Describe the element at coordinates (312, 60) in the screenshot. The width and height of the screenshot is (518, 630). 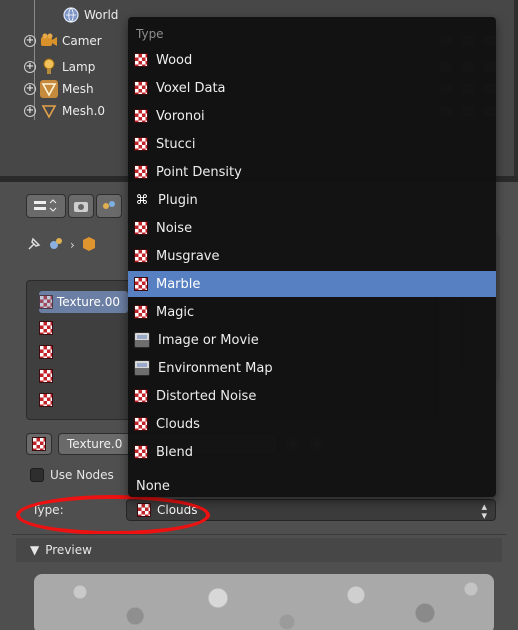
I see `menu-item-wood: Wood` at that location.